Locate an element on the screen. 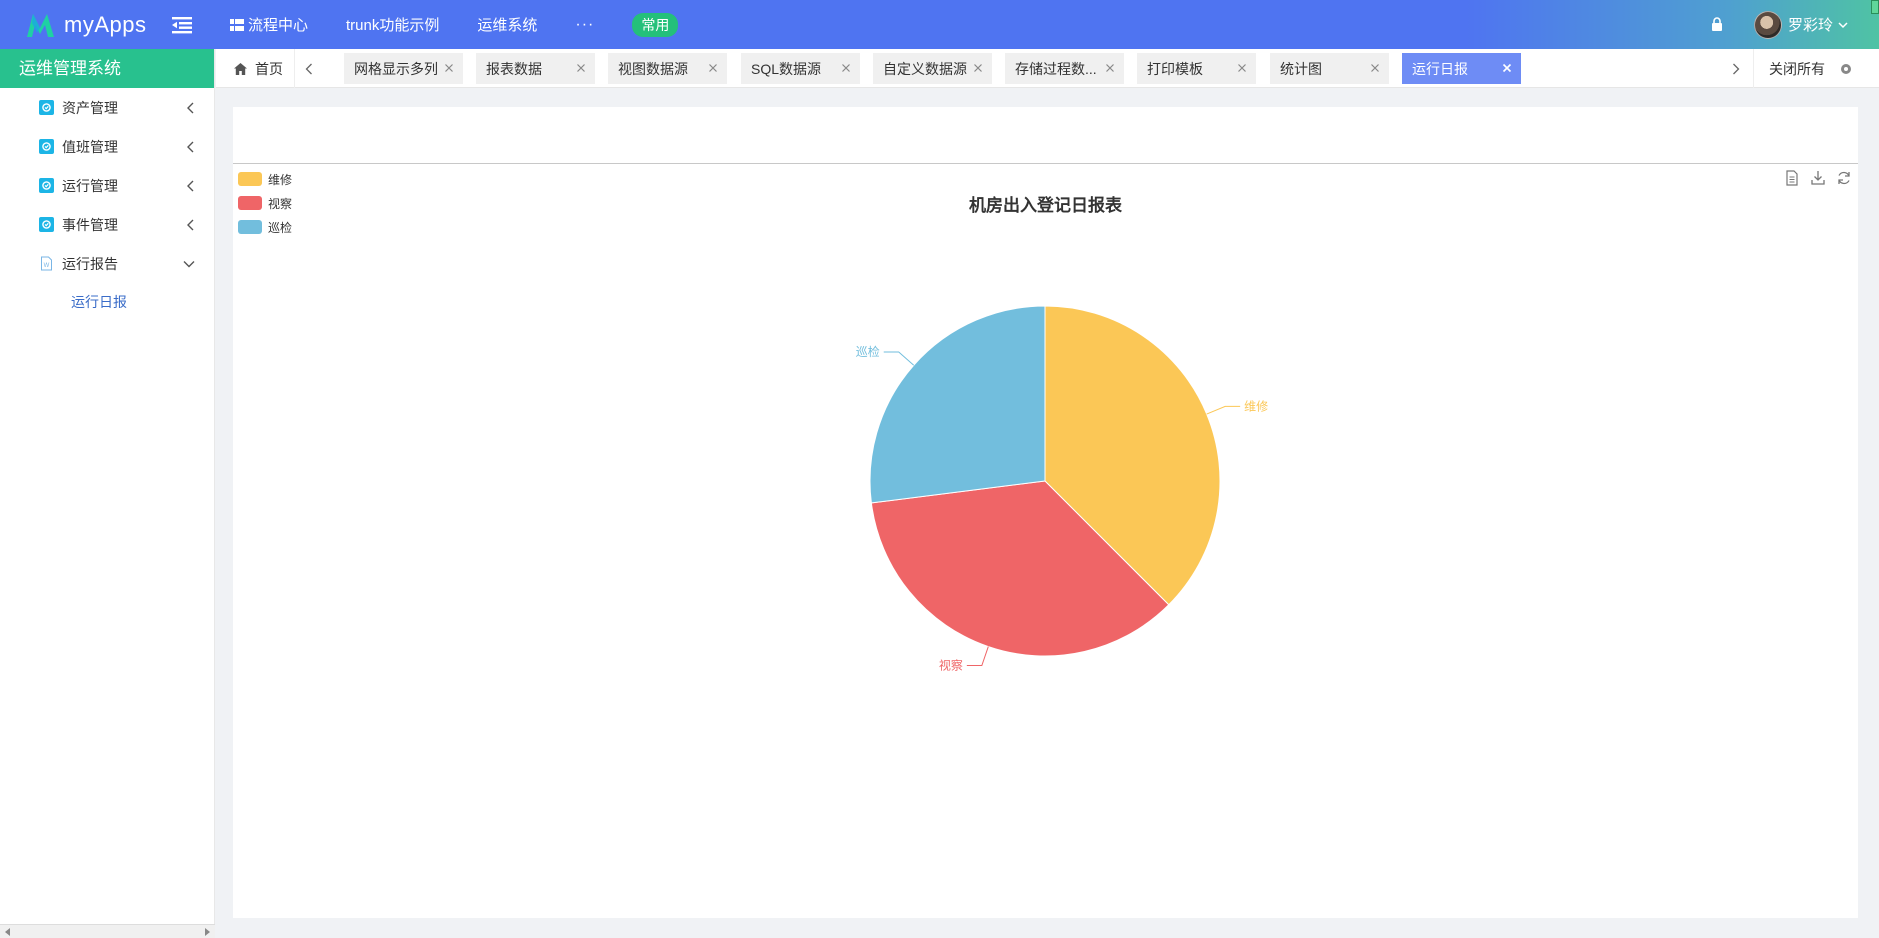 This screenshot has width=1879, height=938. tab-print-template: 打印模板 is located at coordinates (1196, 68).